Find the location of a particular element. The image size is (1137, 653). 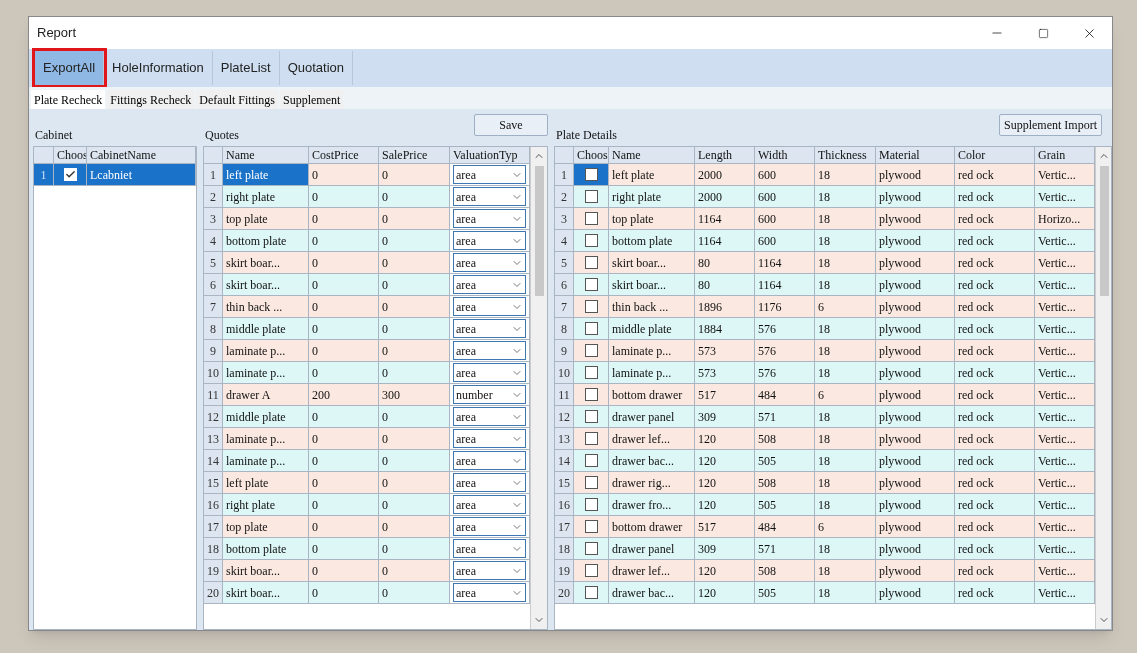

toolbar-button: HoleInformation is located at coordinates (158, 68).